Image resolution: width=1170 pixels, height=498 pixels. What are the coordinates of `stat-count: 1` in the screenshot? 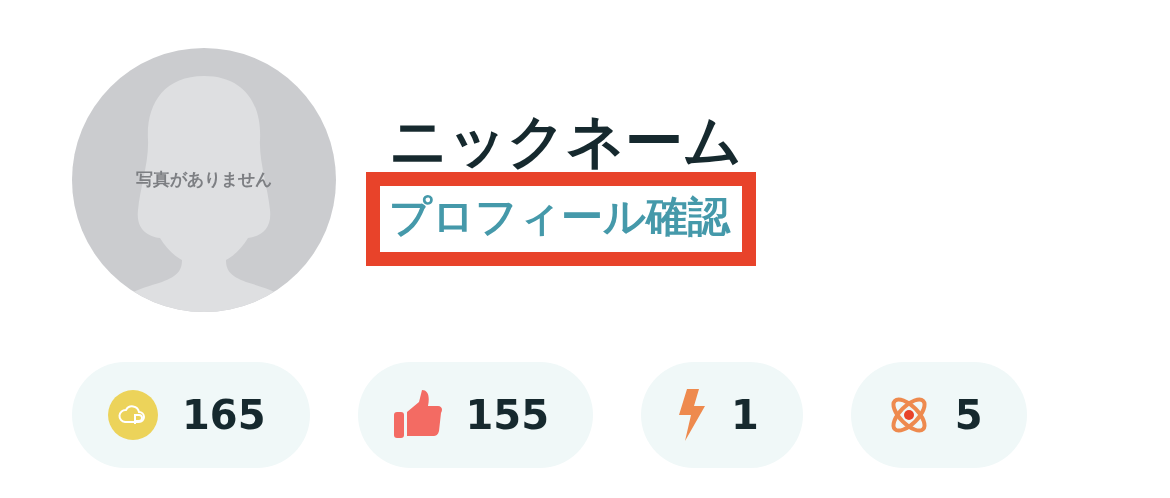 It's located at (745, 415).